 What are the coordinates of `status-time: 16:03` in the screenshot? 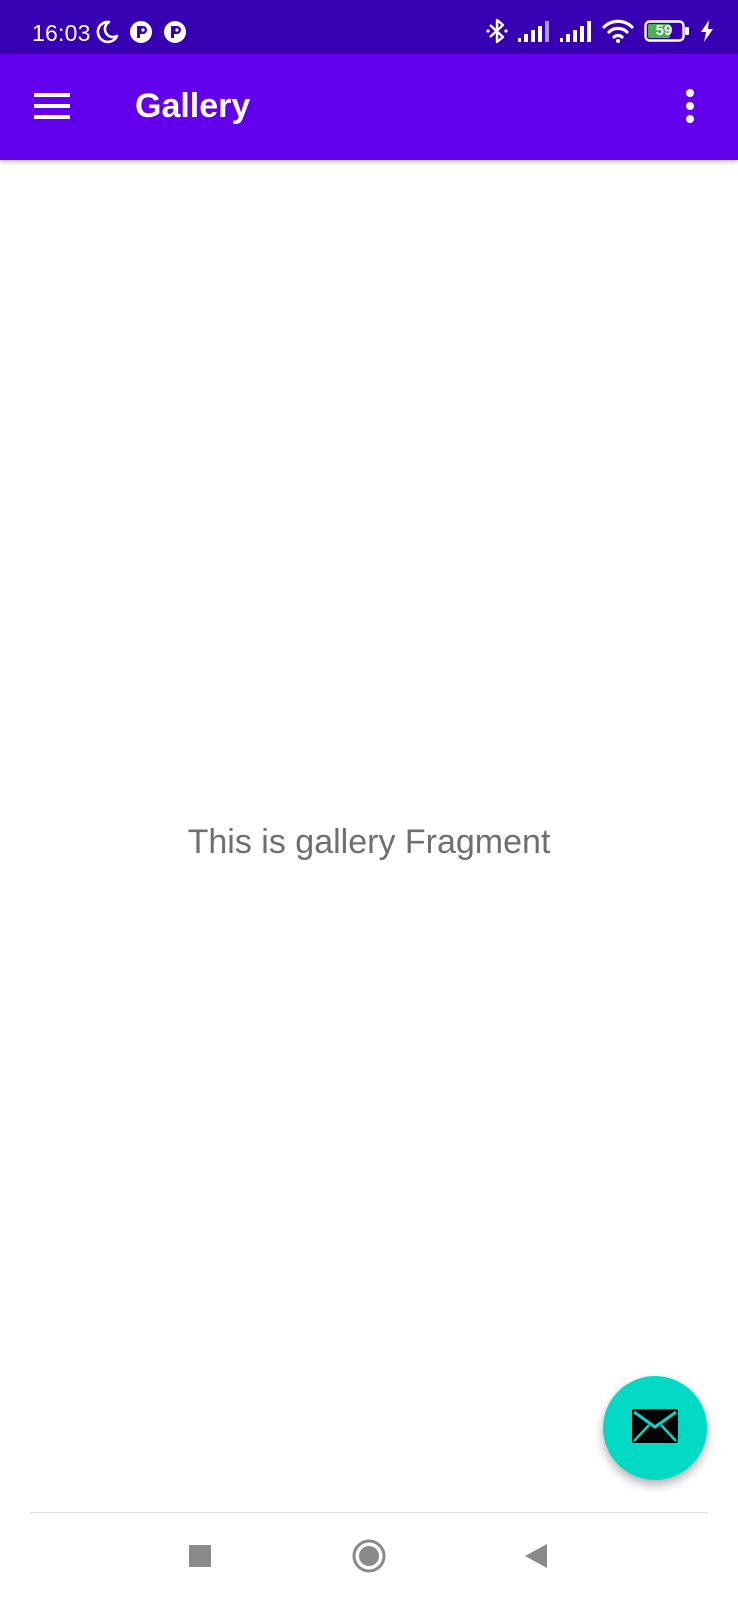 It's located at (61, 33).